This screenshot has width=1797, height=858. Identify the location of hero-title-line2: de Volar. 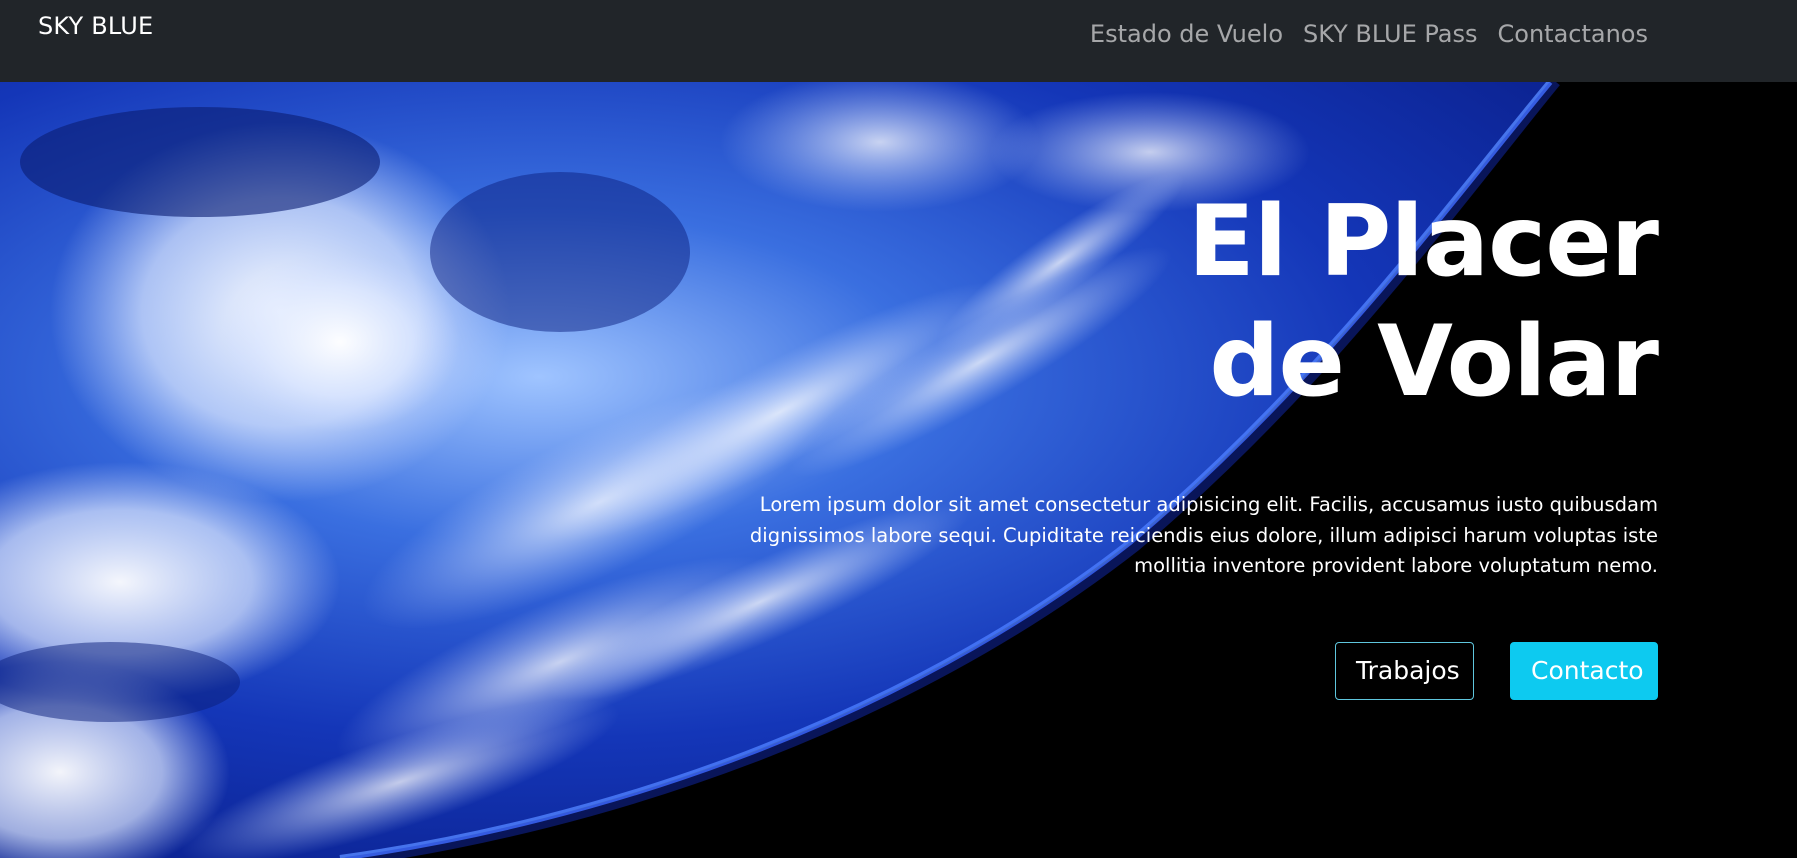
(1434, 362).